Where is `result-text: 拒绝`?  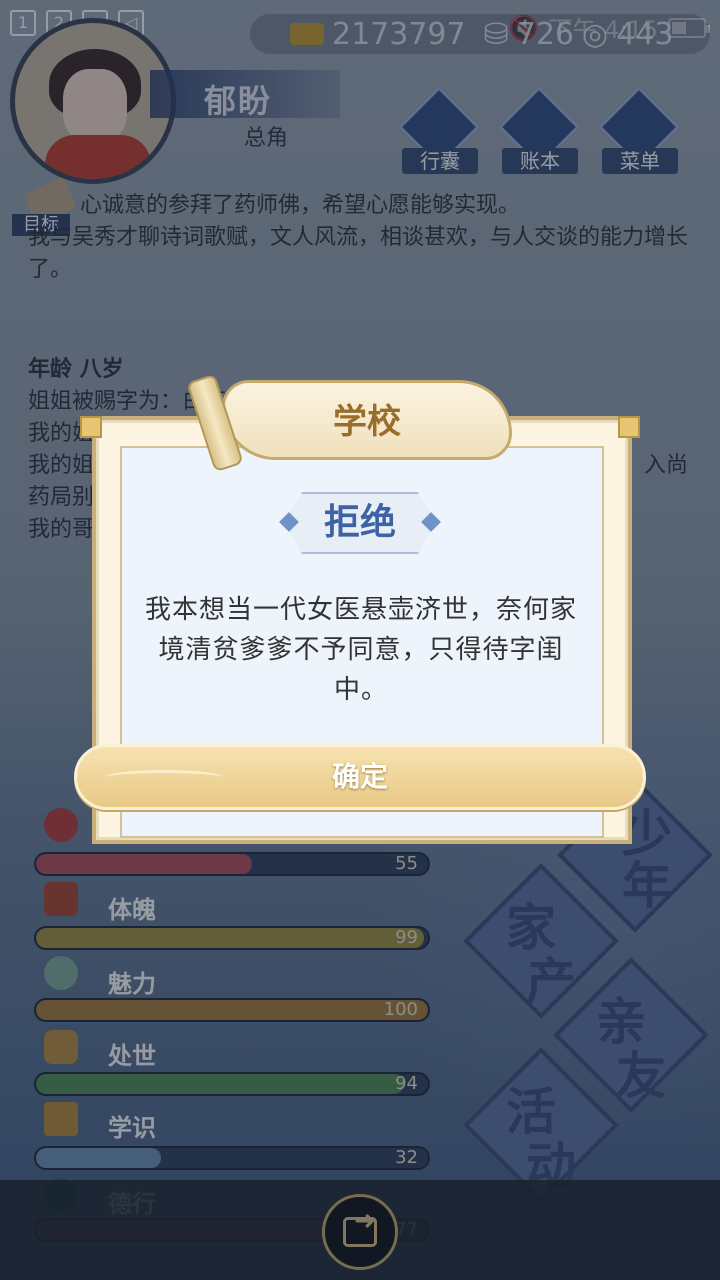 result-text: 拒绝 is located at coordinates (359, 522).